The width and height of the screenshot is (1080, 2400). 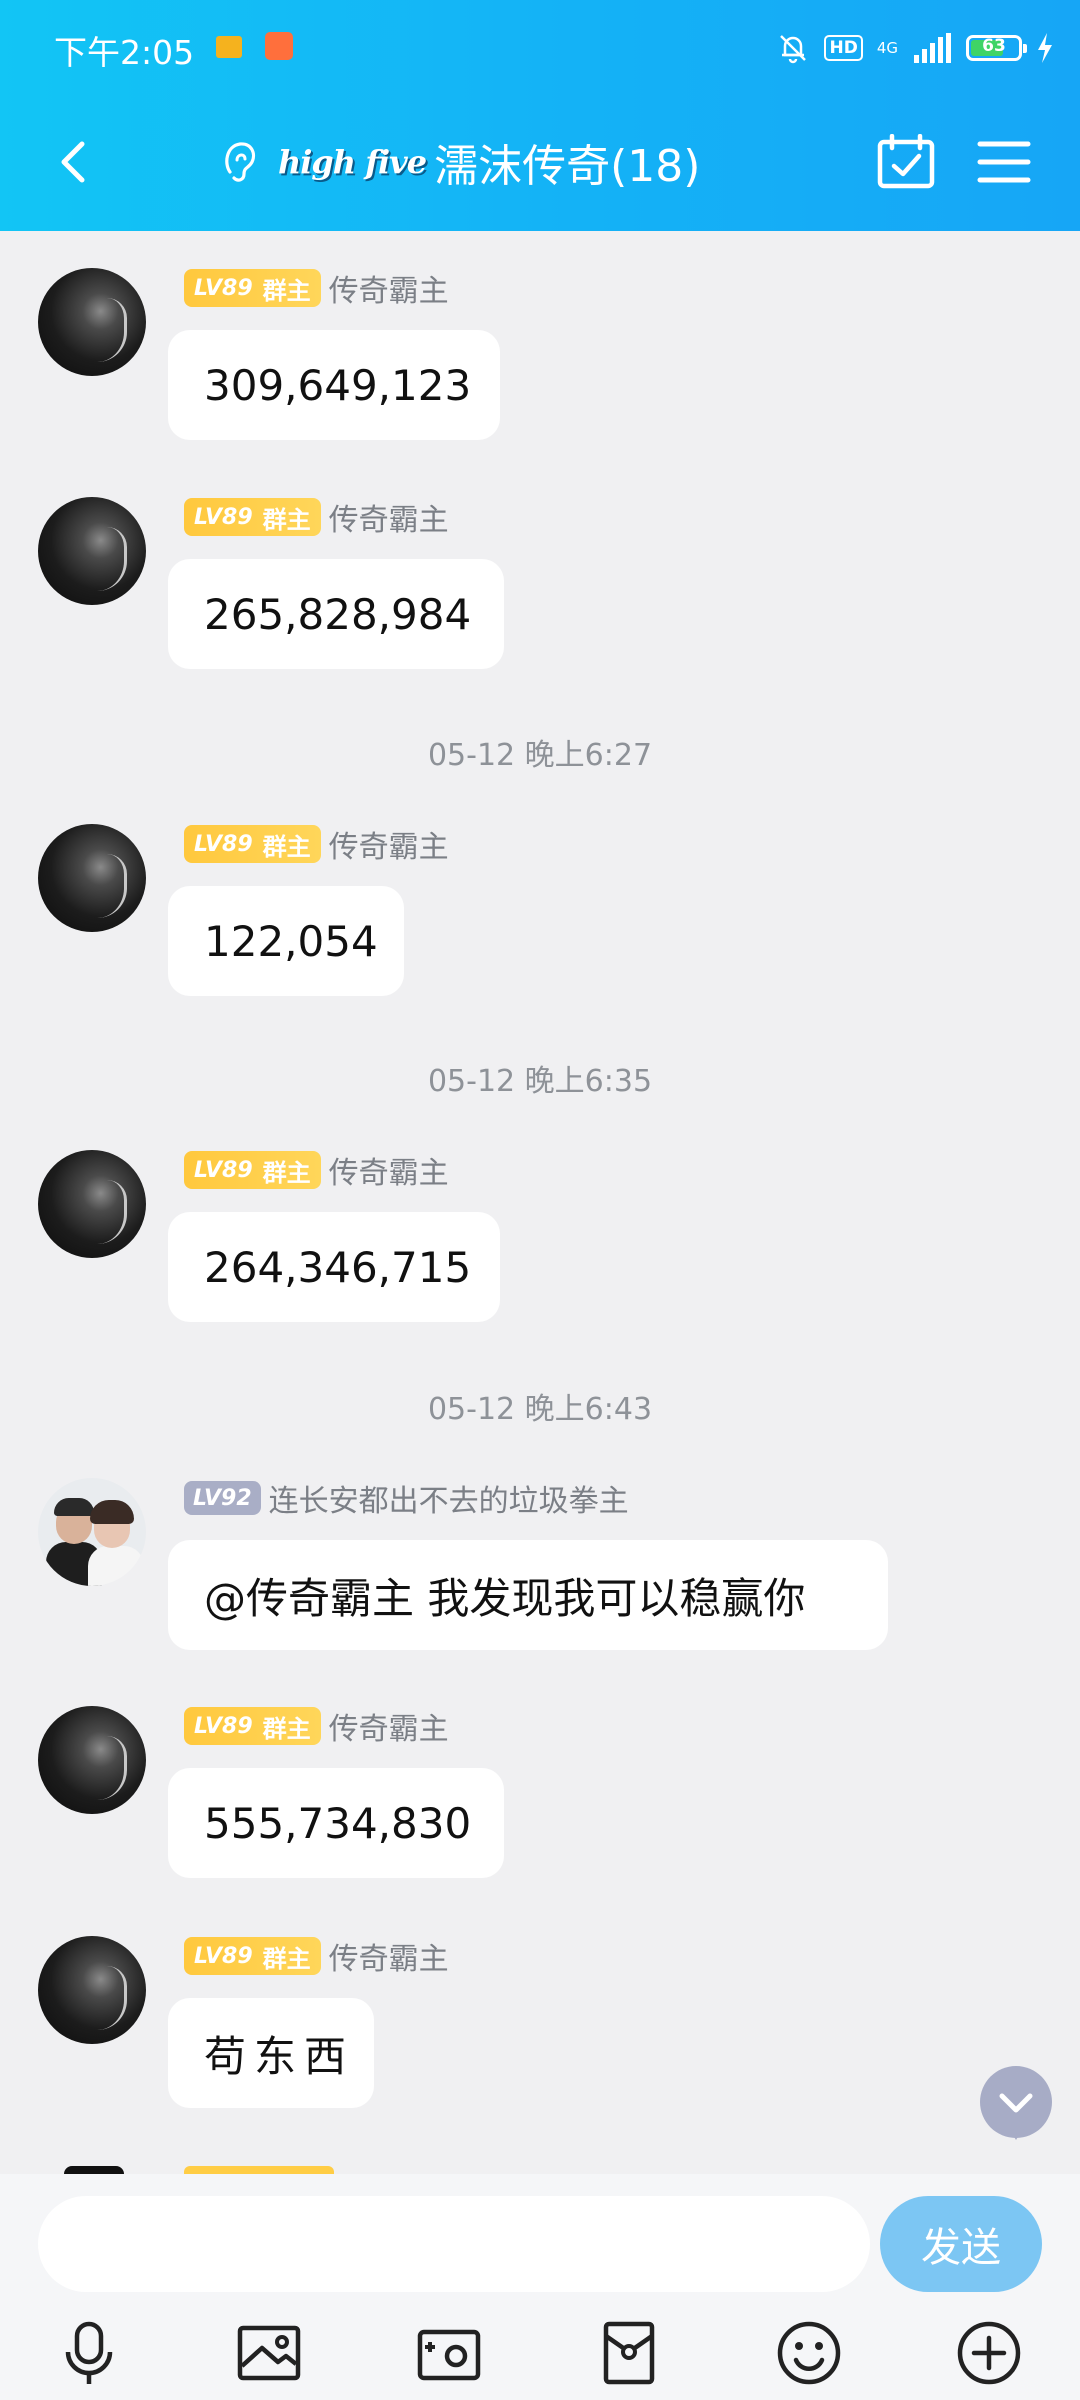 What do you see at coordinates (454, 2244) in the screenshot?
I see `message-input` at bounding box center [454, 2244].